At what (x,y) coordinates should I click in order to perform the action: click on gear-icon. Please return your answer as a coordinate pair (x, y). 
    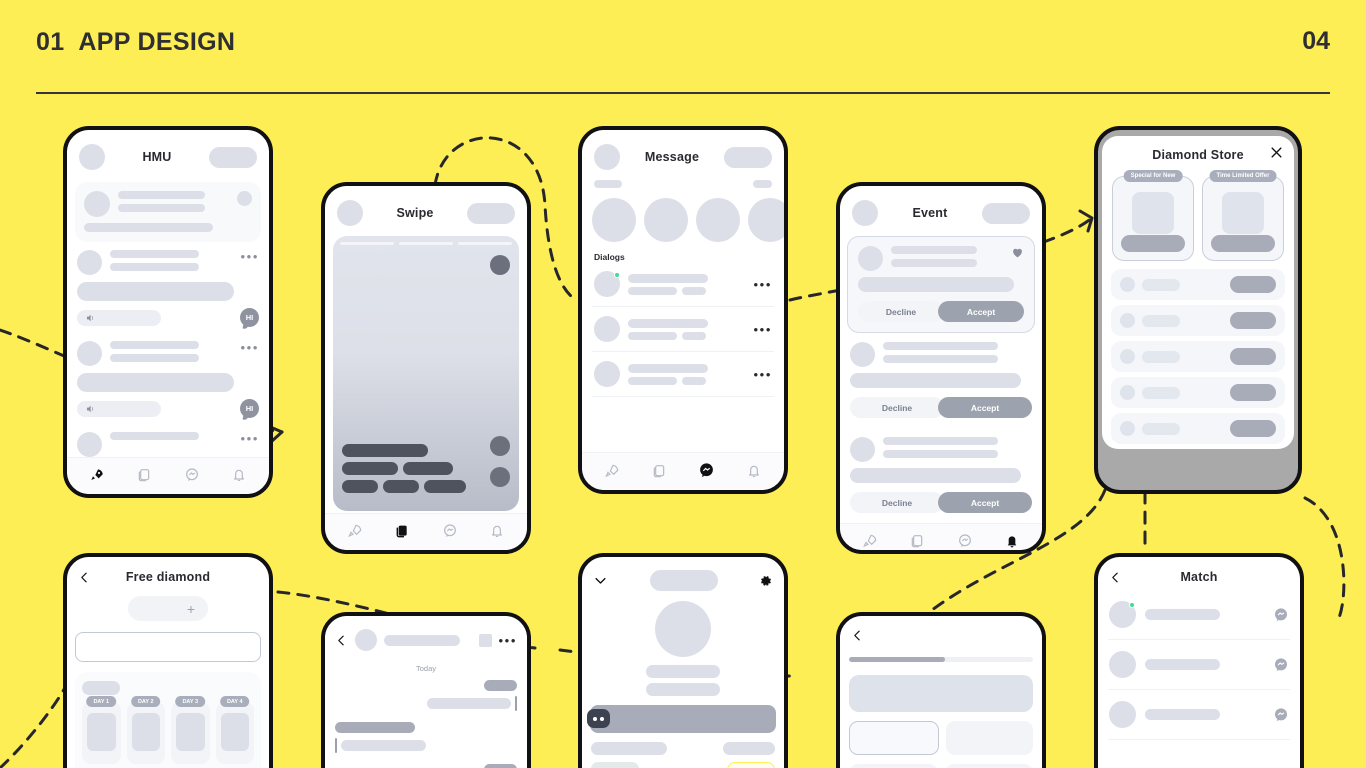
    Looking at the image, I should click on (766, 581).